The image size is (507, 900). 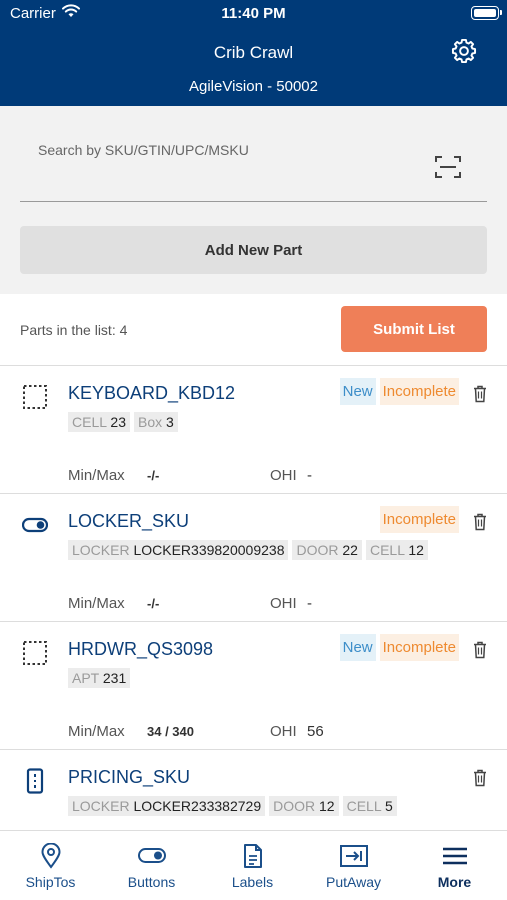 I want to click on part-name: HRDWR_QS3098, so click(x=140, y=649).